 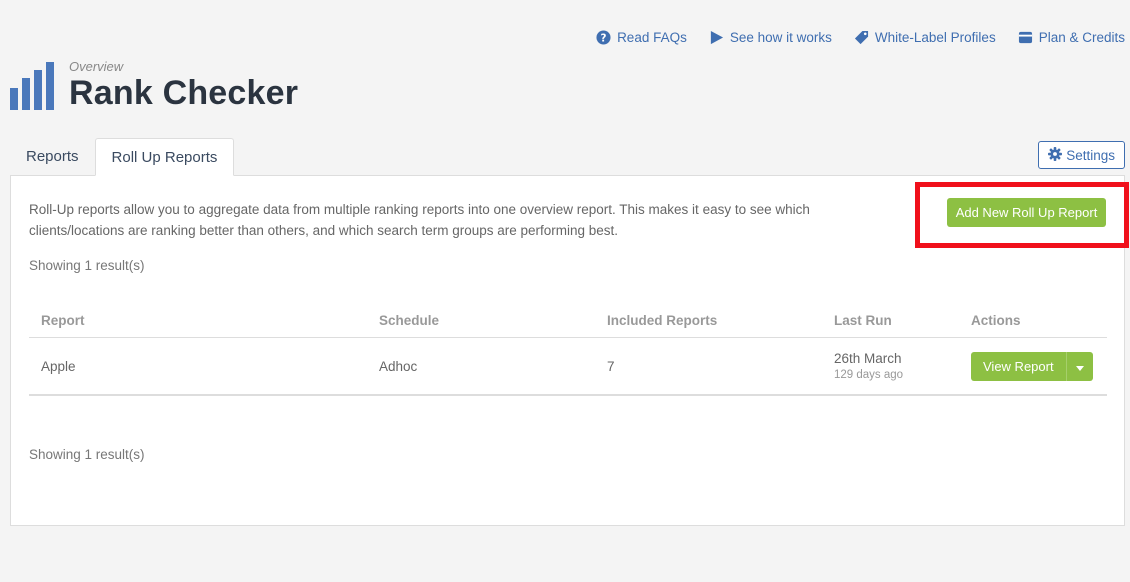 I want to click on column-header-report: Report, so click(x=204, y=320).